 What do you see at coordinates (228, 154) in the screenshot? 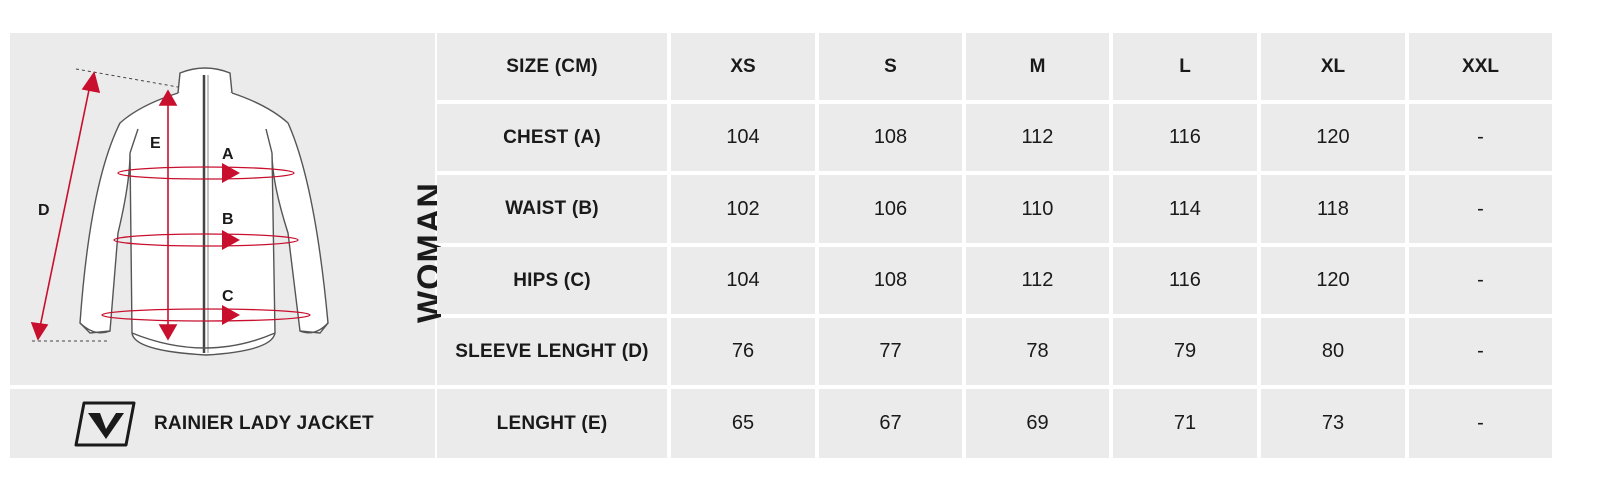
I see `label-a: A` at bounding box center [228, 154].